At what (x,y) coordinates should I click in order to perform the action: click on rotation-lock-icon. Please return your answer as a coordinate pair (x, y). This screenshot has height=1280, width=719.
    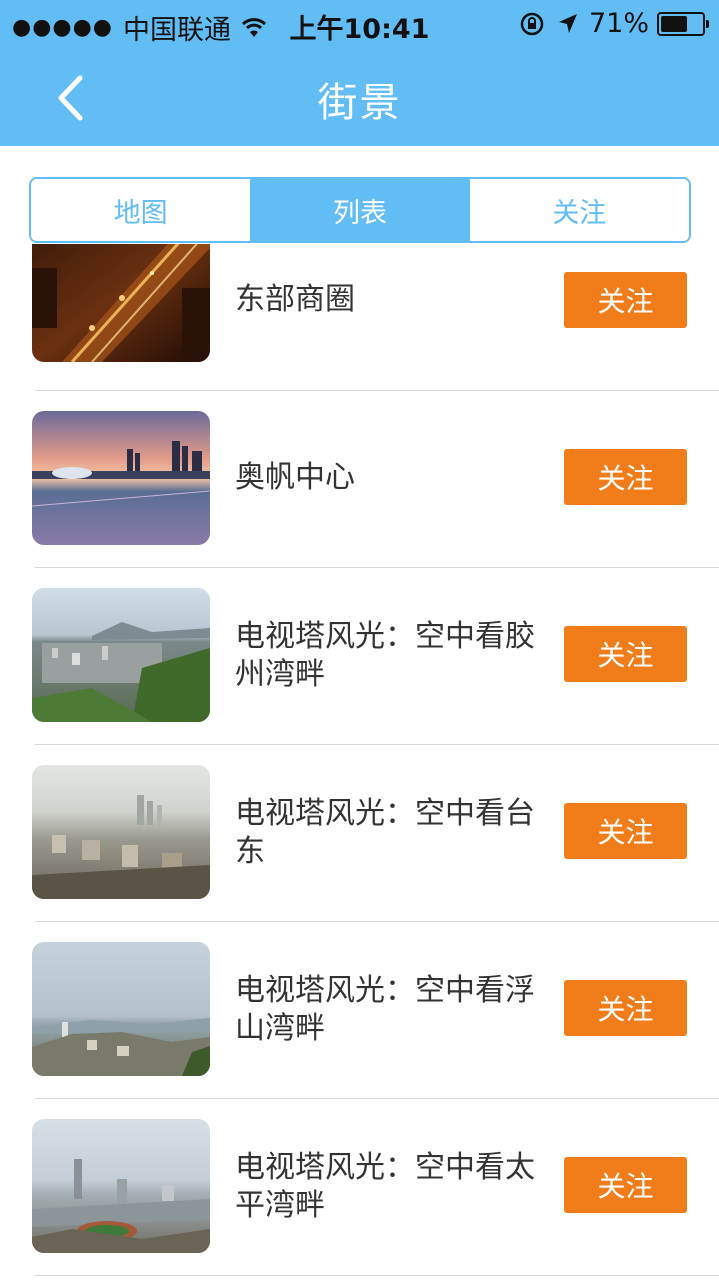
    Looking at the image, I should click on (532, 23).